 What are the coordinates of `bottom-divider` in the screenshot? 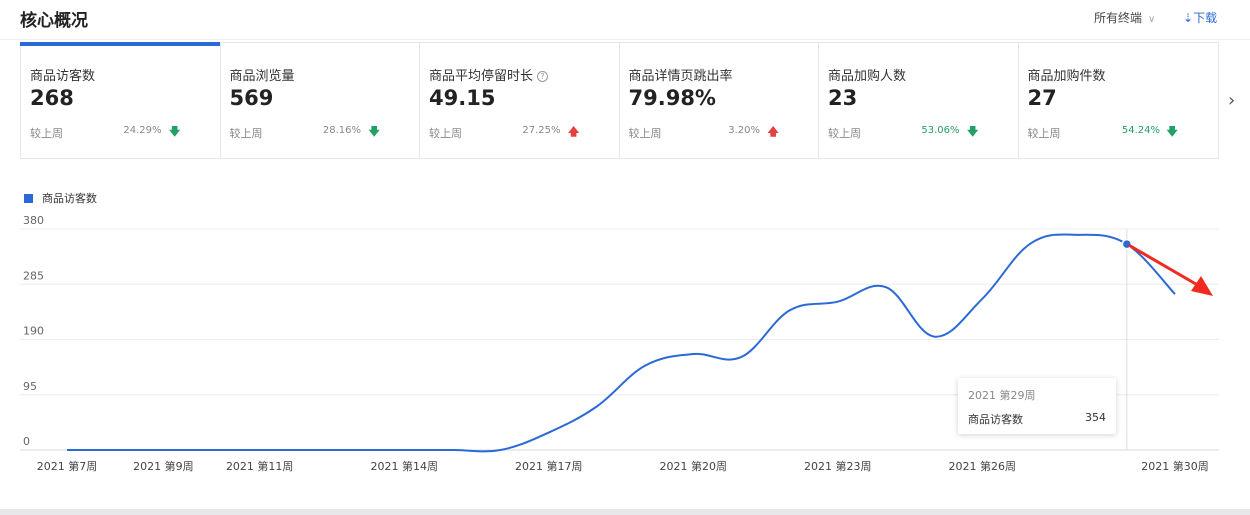 It's located at (625, 512).